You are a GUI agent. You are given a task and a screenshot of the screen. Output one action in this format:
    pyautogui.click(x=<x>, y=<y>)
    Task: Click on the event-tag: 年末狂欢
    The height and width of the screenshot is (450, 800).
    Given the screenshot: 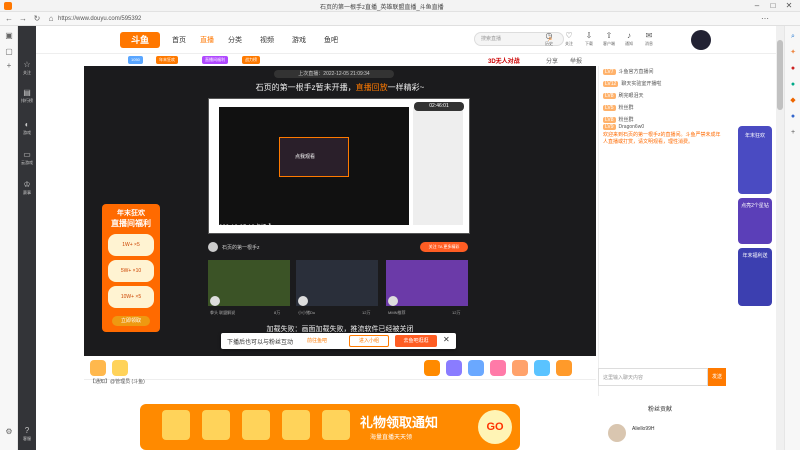 What is the action you would take?
    pyautogui.click(x=167, y=60)
    